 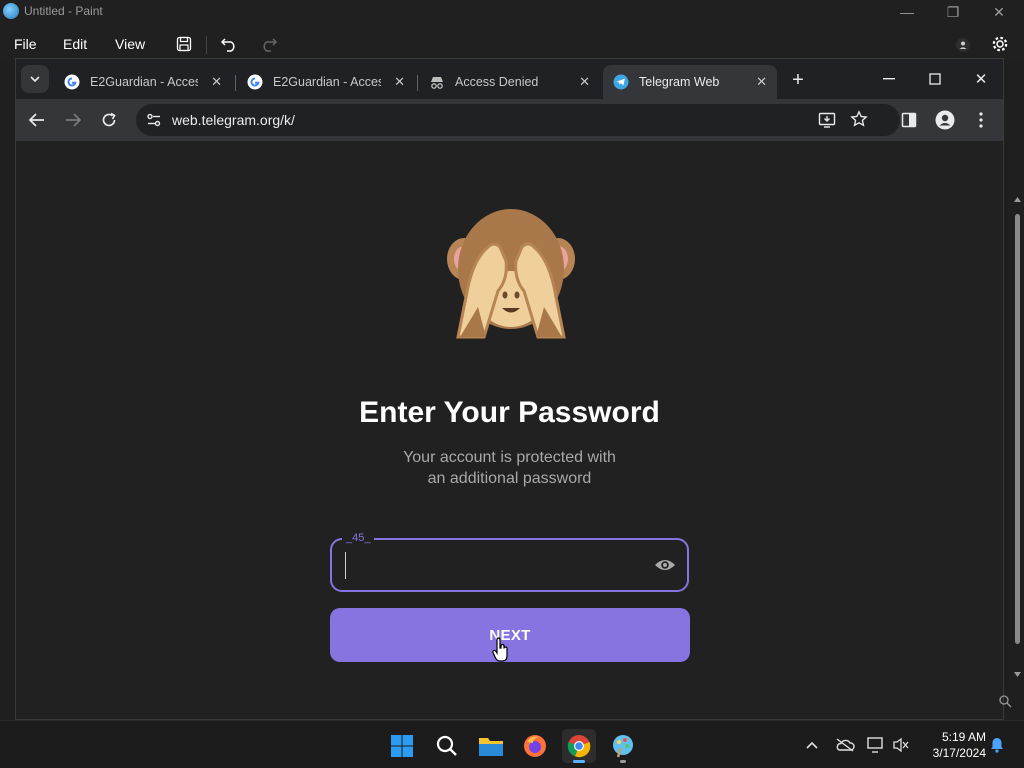 I want to click on settings-gear-icon, so click(x=1000, y=44).